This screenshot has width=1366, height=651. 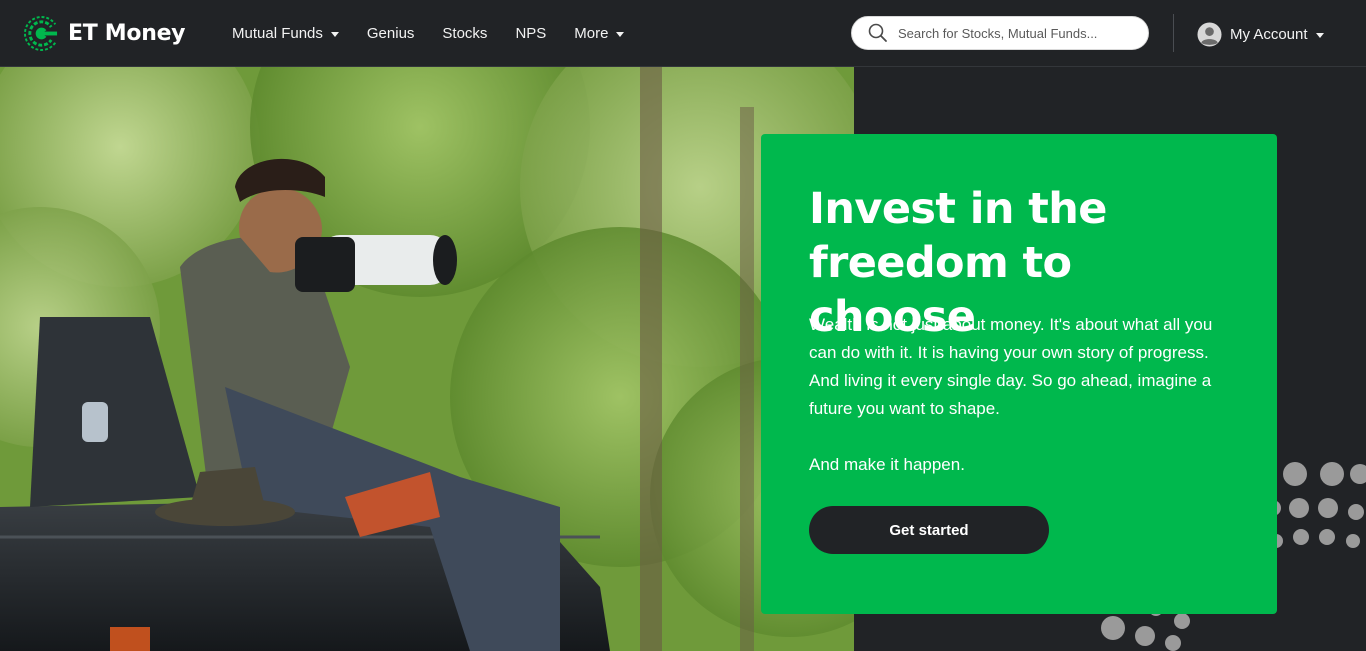 I want to click on search-icon, so click(x=877, y=32).